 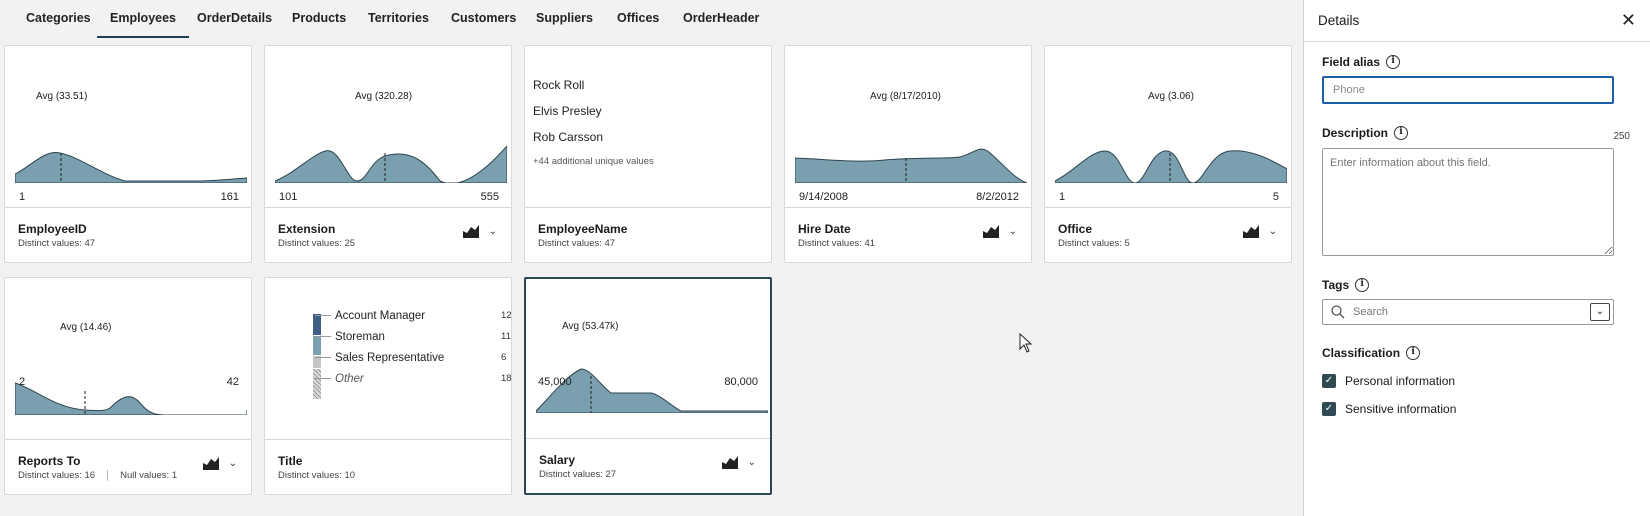 What do you see at coordinates (413, 379) in the screenshot?
I see `legend-item: Other 18` at bounding box center [413, 379].